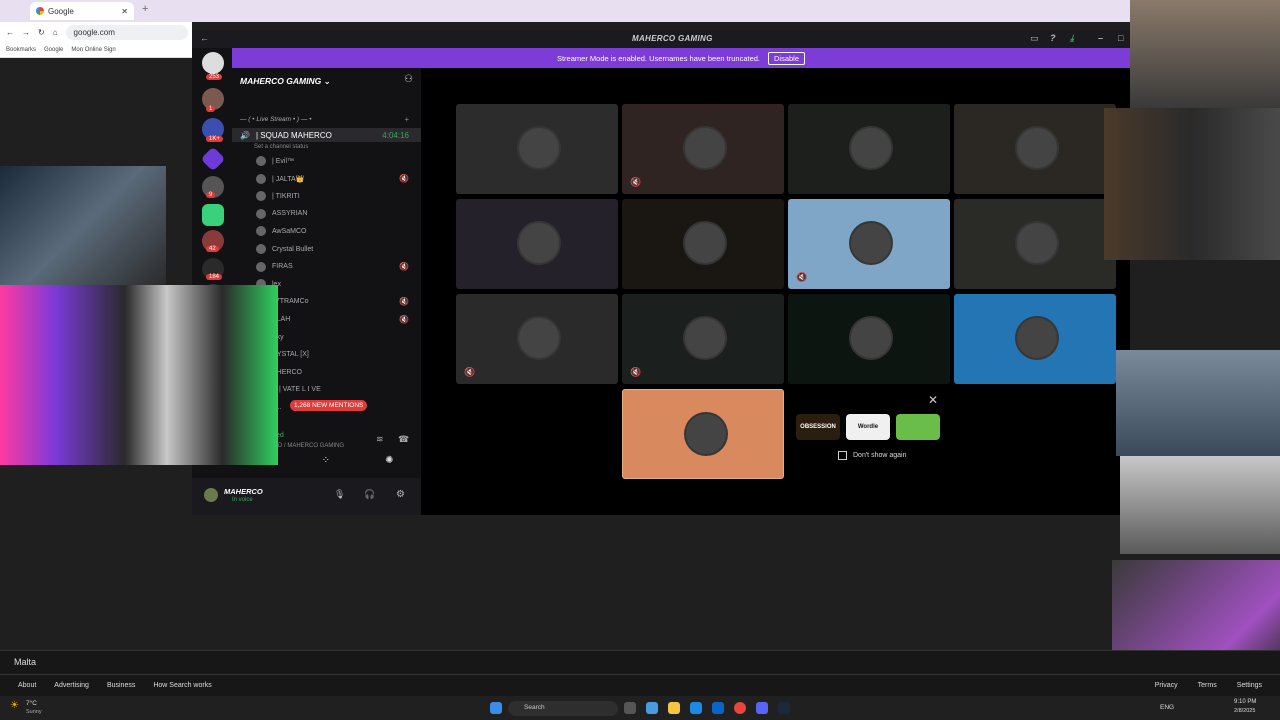  Describe the element at coordinates (640, 662) in the screenshot. I see `footer-location: Malta` at that location.